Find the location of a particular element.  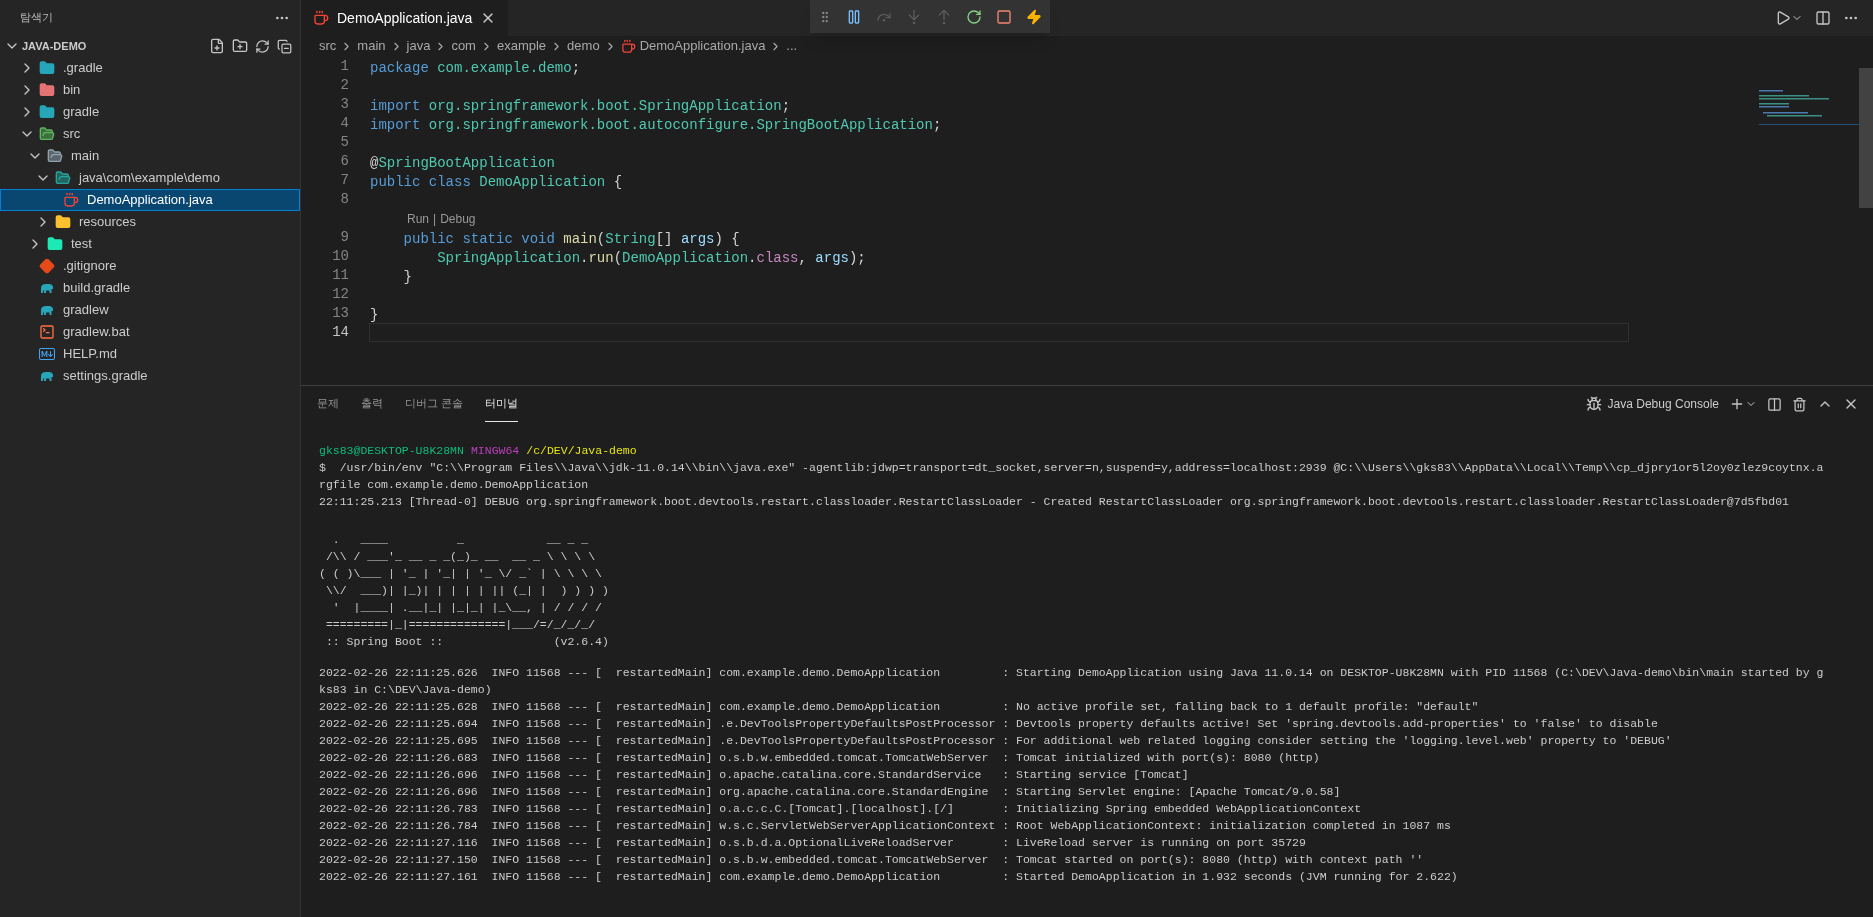

refresh-icon is located at coordinates (262, 46).